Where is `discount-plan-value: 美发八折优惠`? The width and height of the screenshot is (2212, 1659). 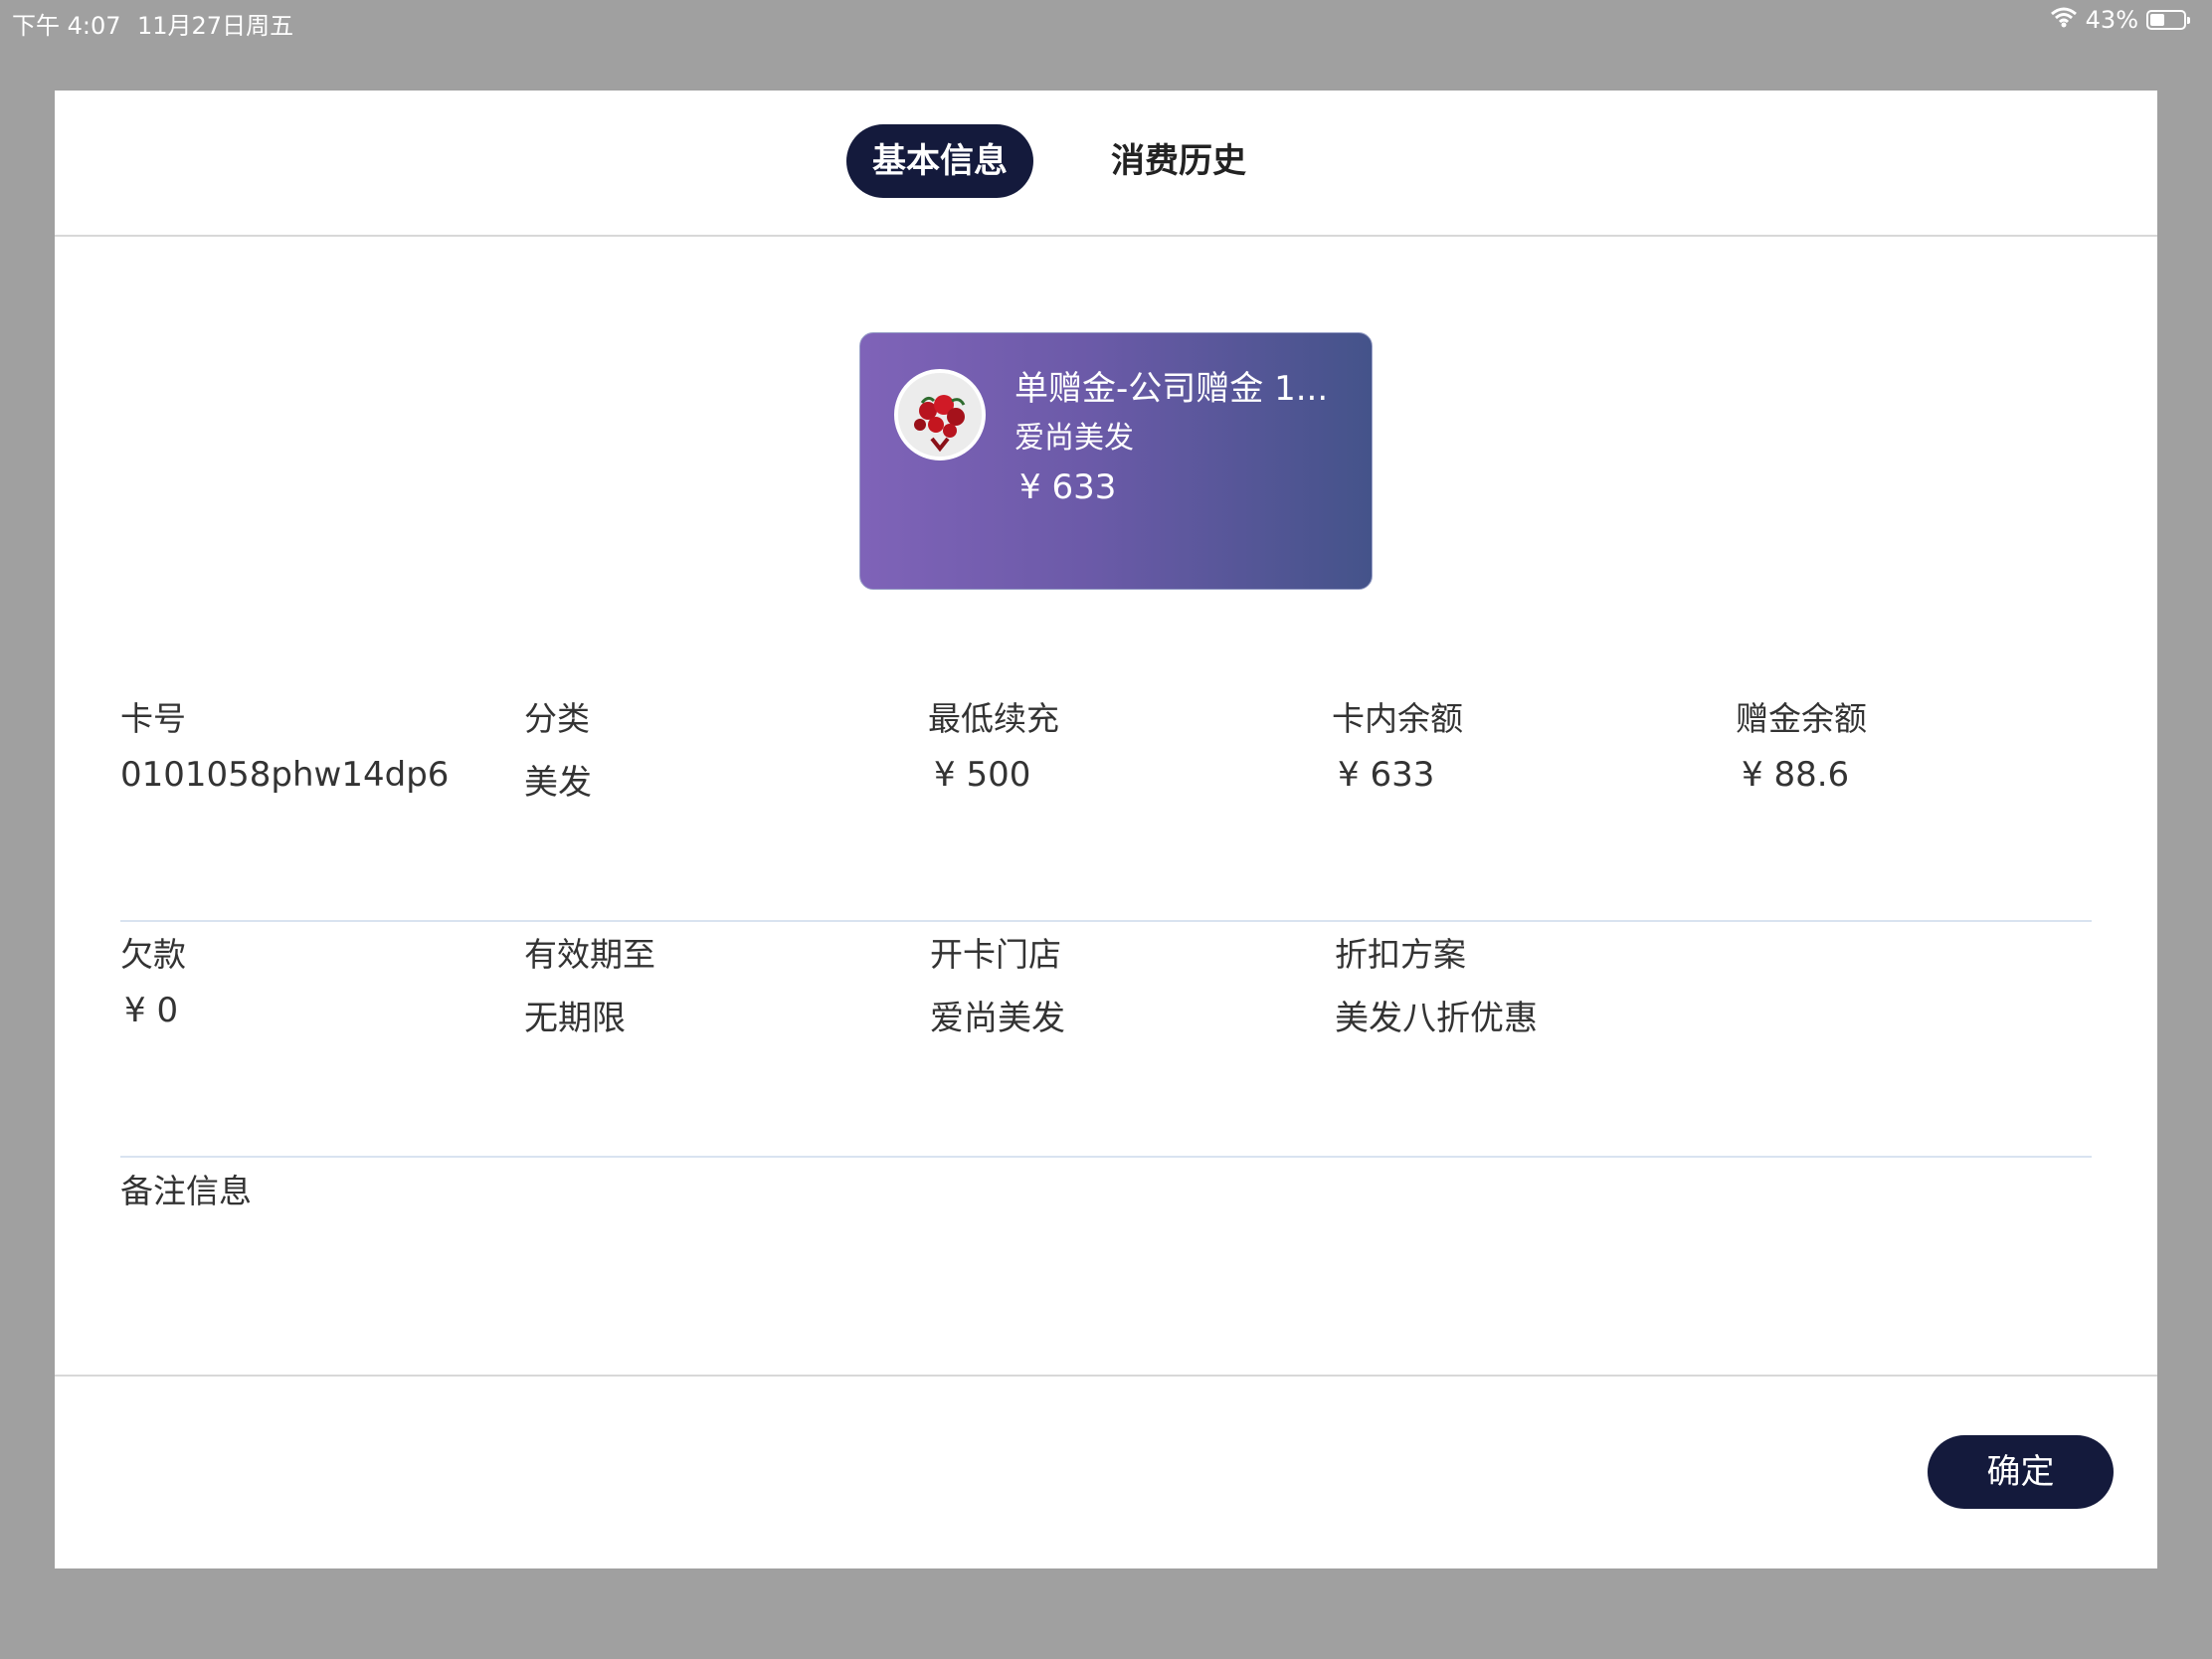
discount-plan-value: 美发八折优惠 is located at coordinates (1436, 1018).